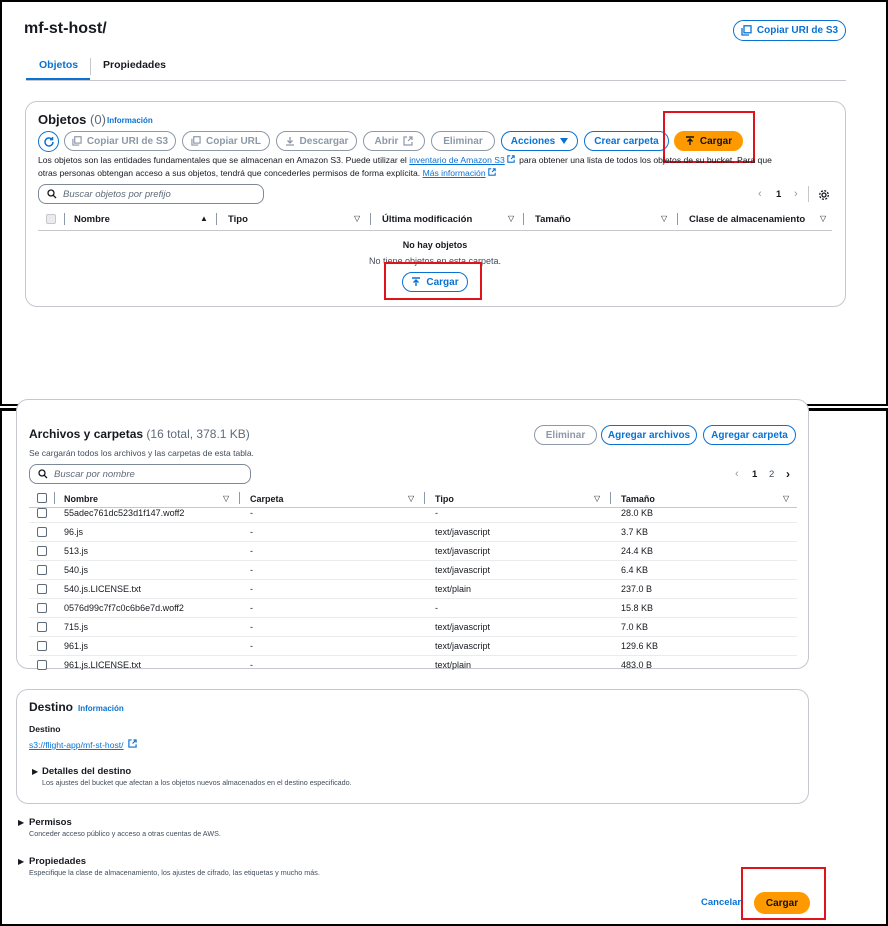  I want to click on permissions-toggle: Permisos, so click(50, 822).